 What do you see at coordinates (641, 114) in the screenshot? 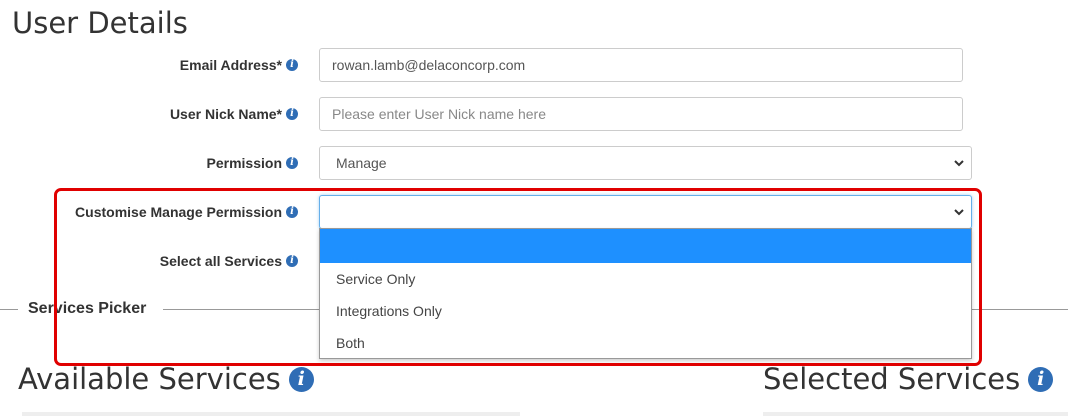
I see `nickname-field` at bounding box center [641, 114].